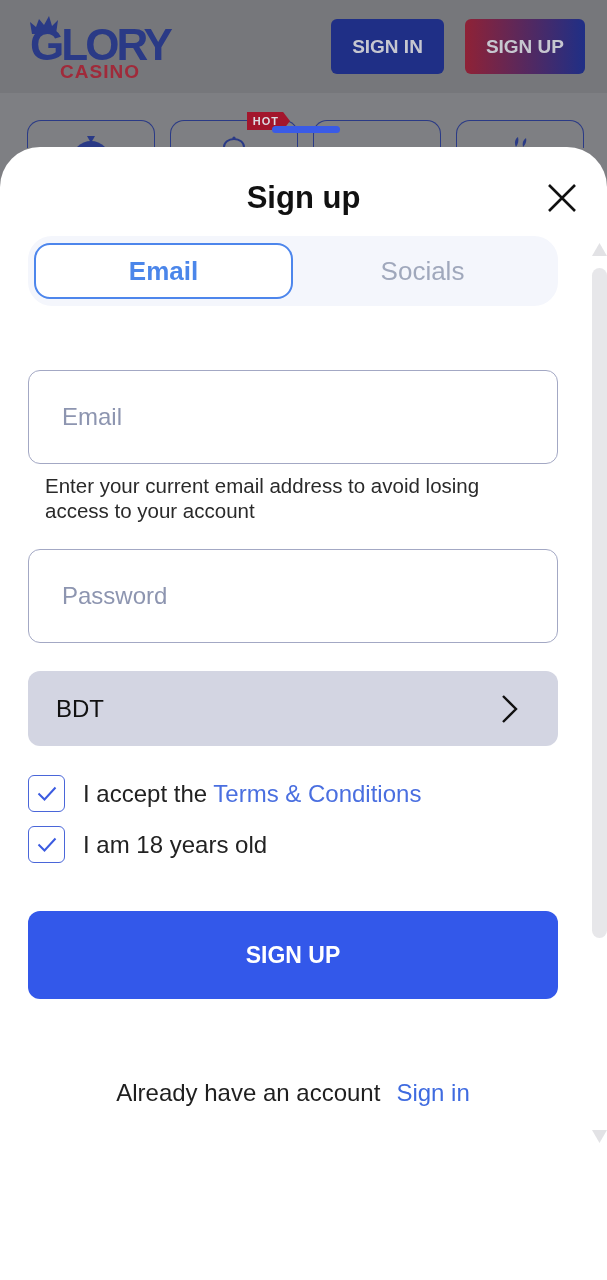 This screenshot has height=1280, width=607. What do you see at coordinates (387, 46) in the screenshot?
I see `sign-in-button: SIGN IN` at bounding box center [387, 46].